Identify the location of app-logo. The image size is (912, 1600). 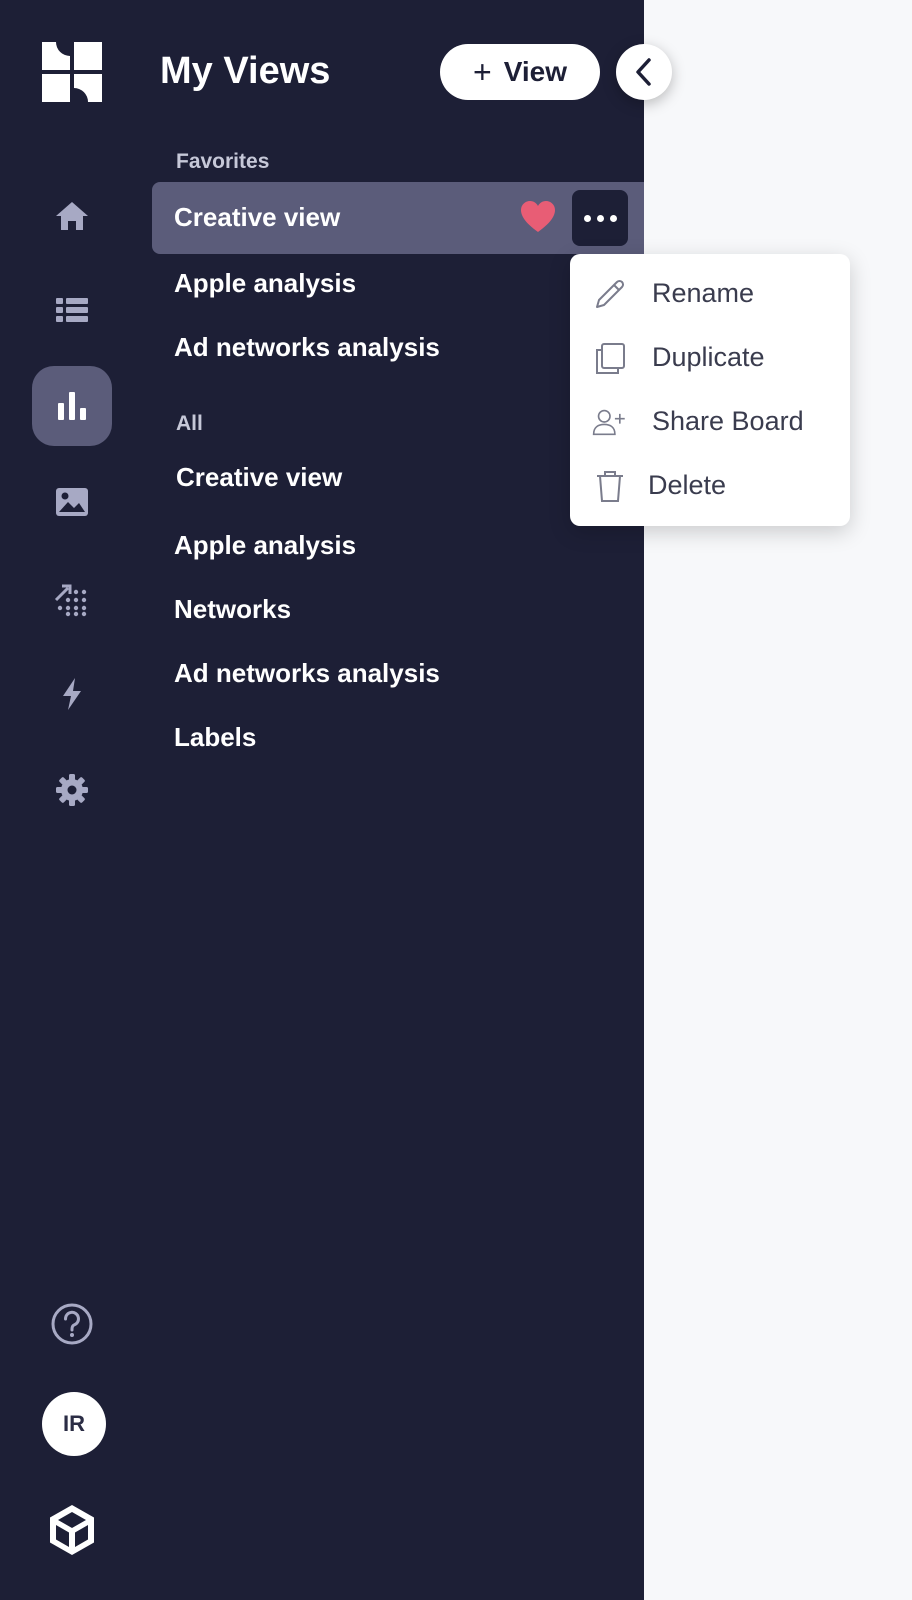
(72, 72).